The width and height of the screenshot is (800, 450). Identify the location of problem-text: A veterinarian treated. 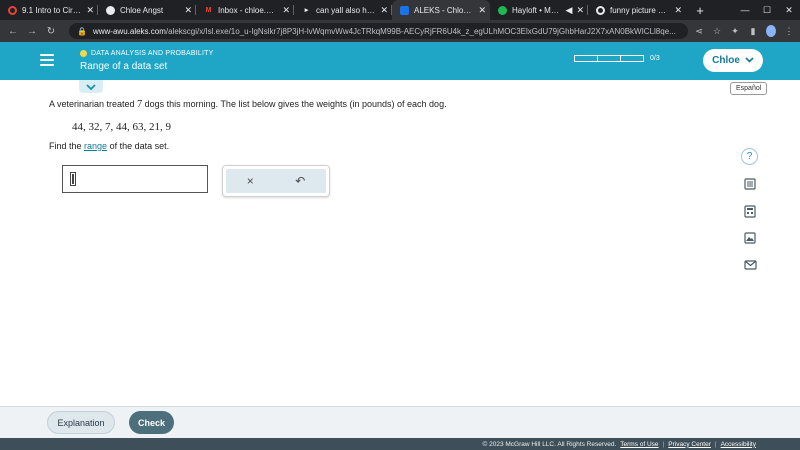
(93, 104).